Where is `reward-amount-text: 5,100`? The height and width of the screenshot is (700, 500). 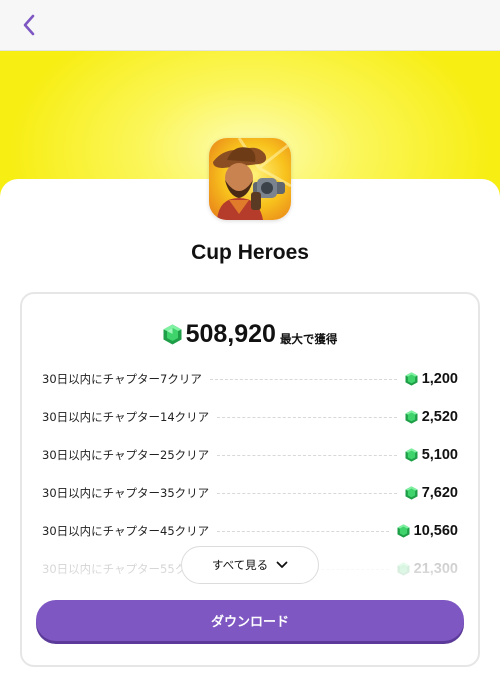 reward-amount-text: 5,100 is located at coordinates (439, 455).